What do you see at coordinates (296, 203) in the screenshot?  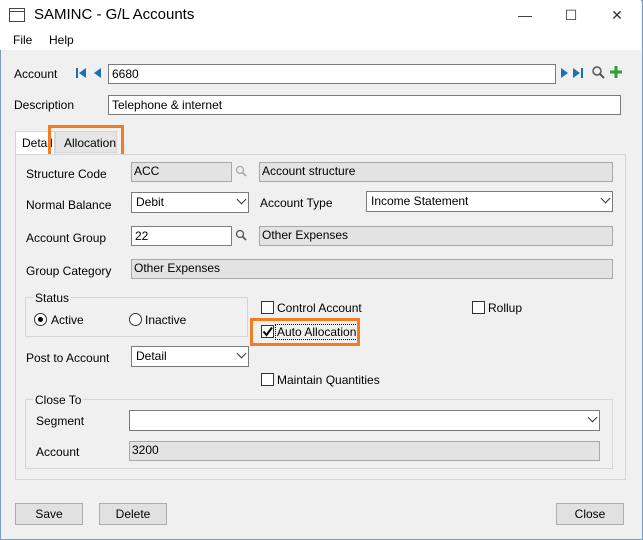 I see `account-type-label: Account Type` at bounding box center [296, 203].